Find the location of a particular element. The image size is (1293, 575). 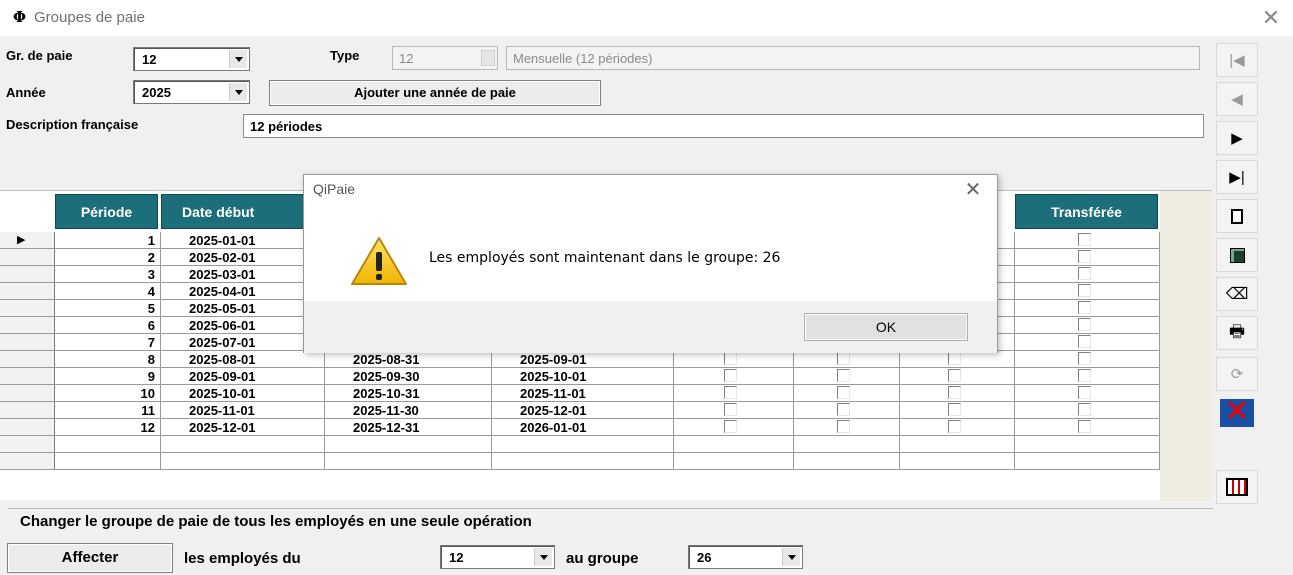

table-row: 11 2025-11-01 2025-11-30 2025-12-01 is located at coordinates (580, 410).